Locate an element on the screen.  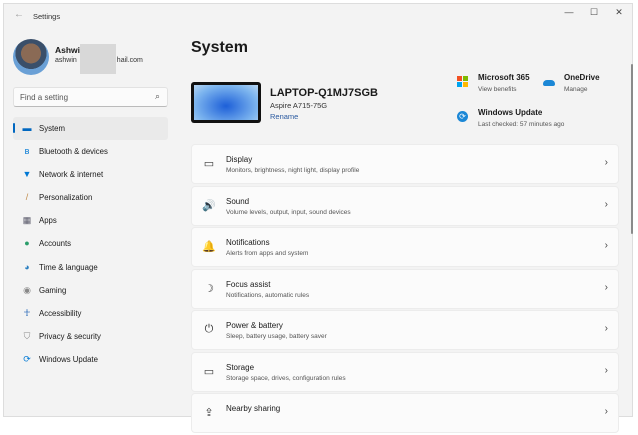
device-image is located at coordinates (226, 102).